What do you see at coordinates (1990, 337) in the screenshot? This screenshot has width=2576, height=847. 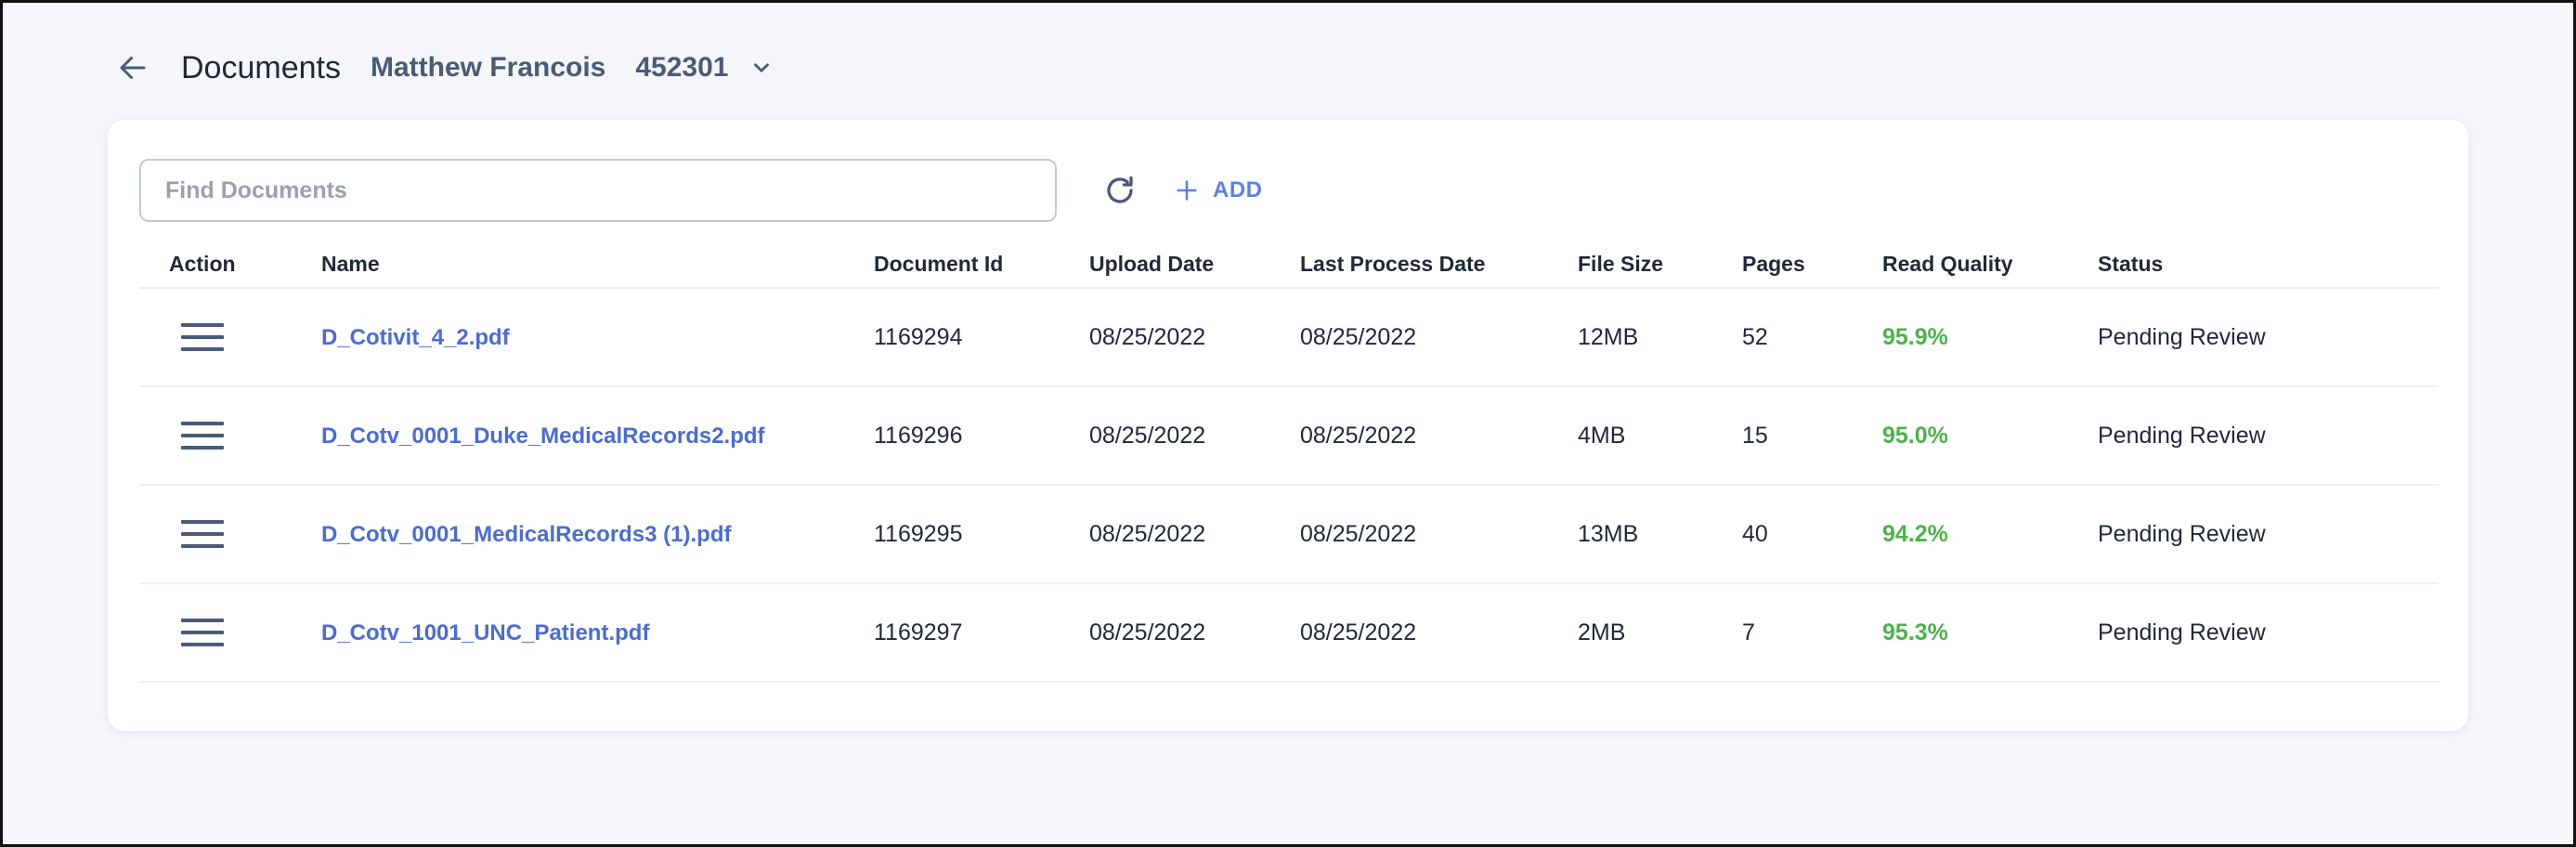 I see `read-quality-cell: 95.9%` at bounding box center [1990, 337].